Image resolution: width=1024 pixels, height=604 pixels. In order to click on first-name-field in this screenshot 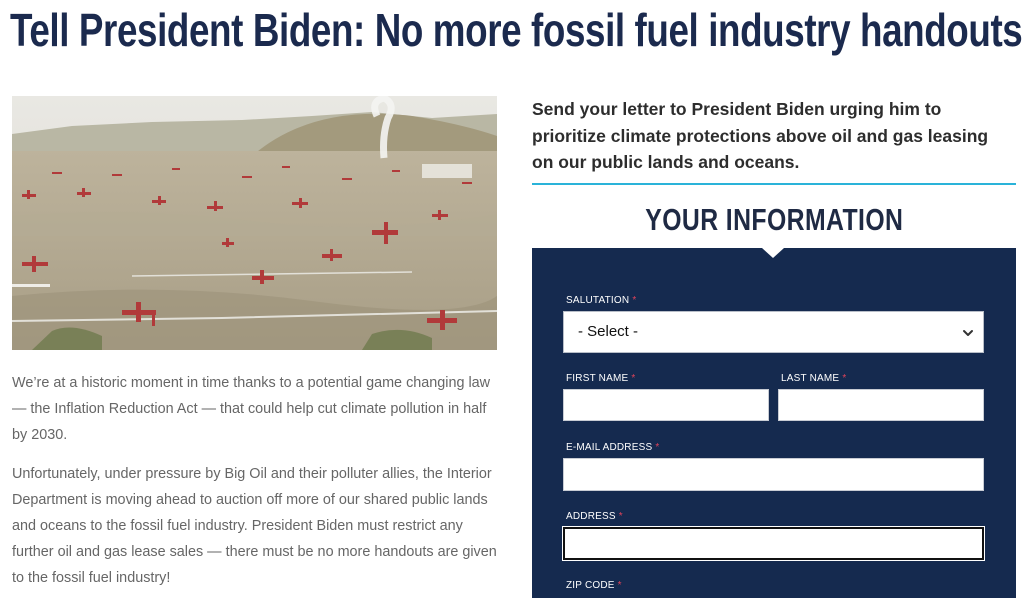, I will do `click(666, 405)`.